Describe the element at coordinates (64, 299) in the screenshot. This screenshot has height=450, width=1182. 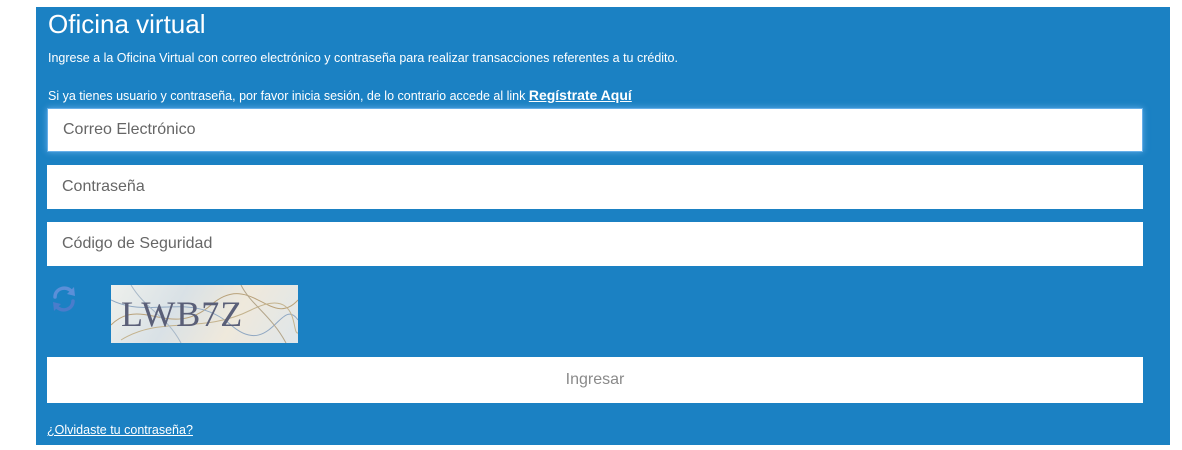
I see `refresh-icon` at that location.